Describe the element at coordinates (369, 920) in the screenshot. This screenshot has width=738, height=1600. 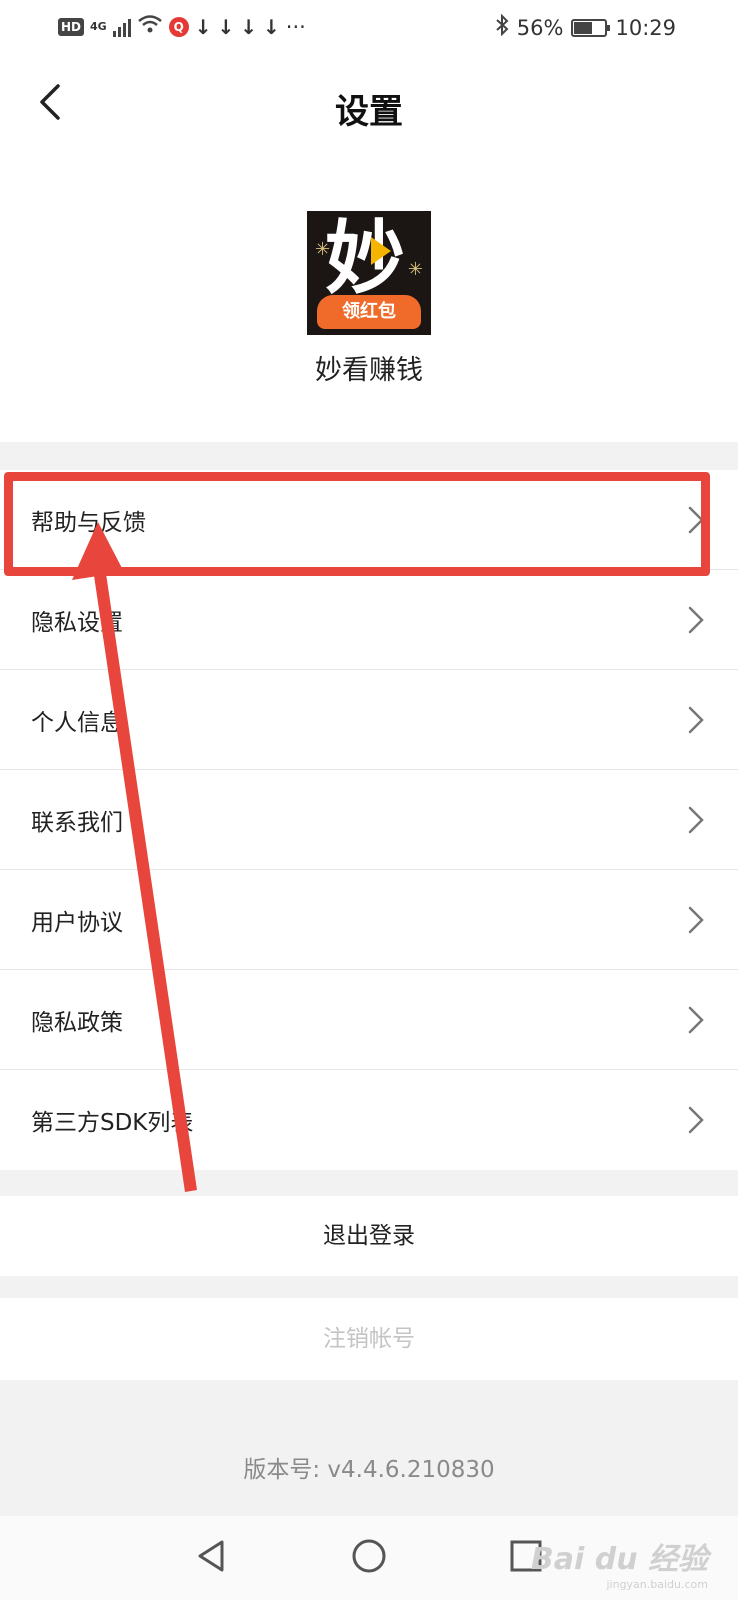
I see `menu-item-user-agreement: 用户协议` at that location.